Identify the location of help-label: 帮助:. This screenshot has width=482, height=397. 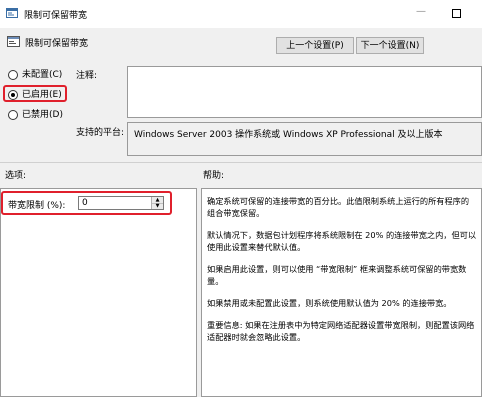
(214, 176).